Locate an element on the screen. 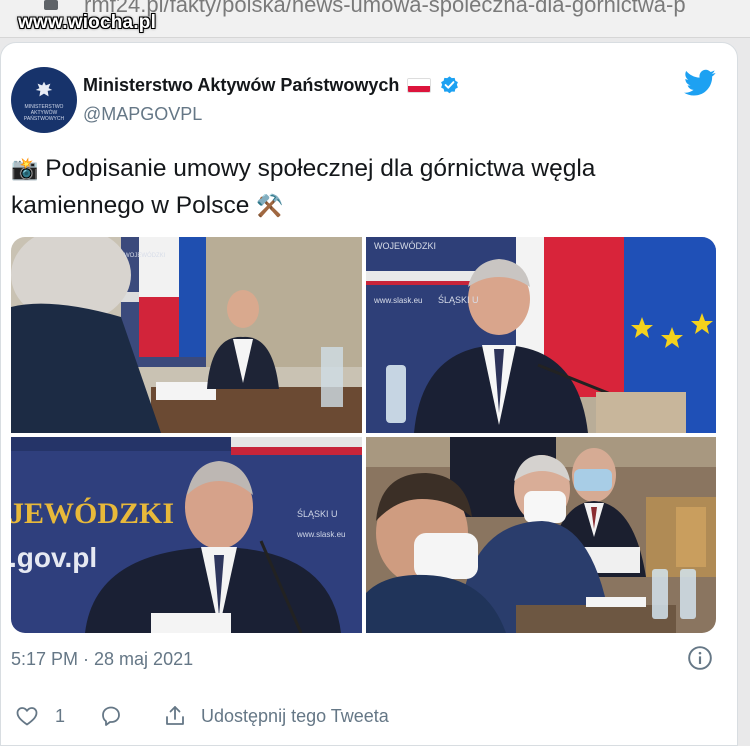 This screenshot has width=750, height=746. photo-1: WOJEWÓDZKI is located at coordinates (186, 335).